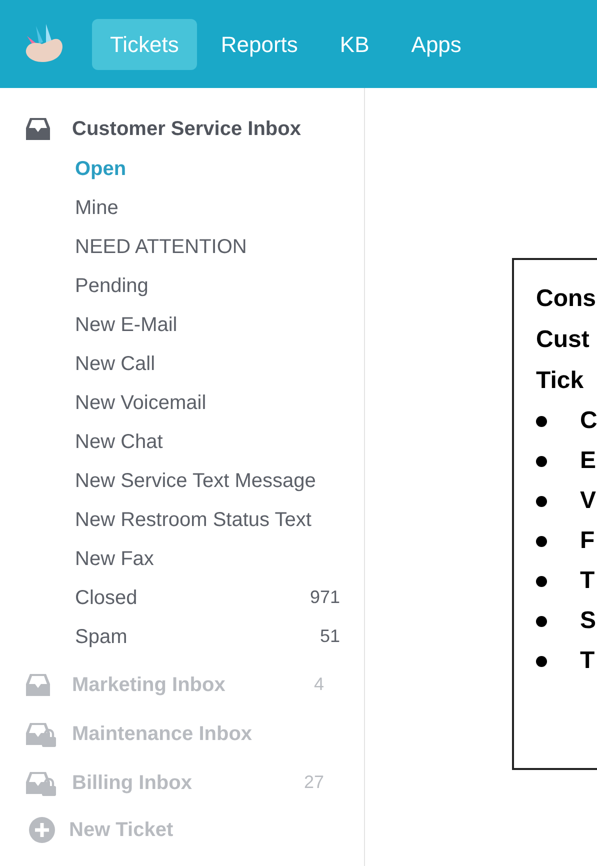  What do you see at coordinates (163, 734) in the screenshot?
I see `inbox-name: Maintenance Inbox` at bounding box center [163, 734].